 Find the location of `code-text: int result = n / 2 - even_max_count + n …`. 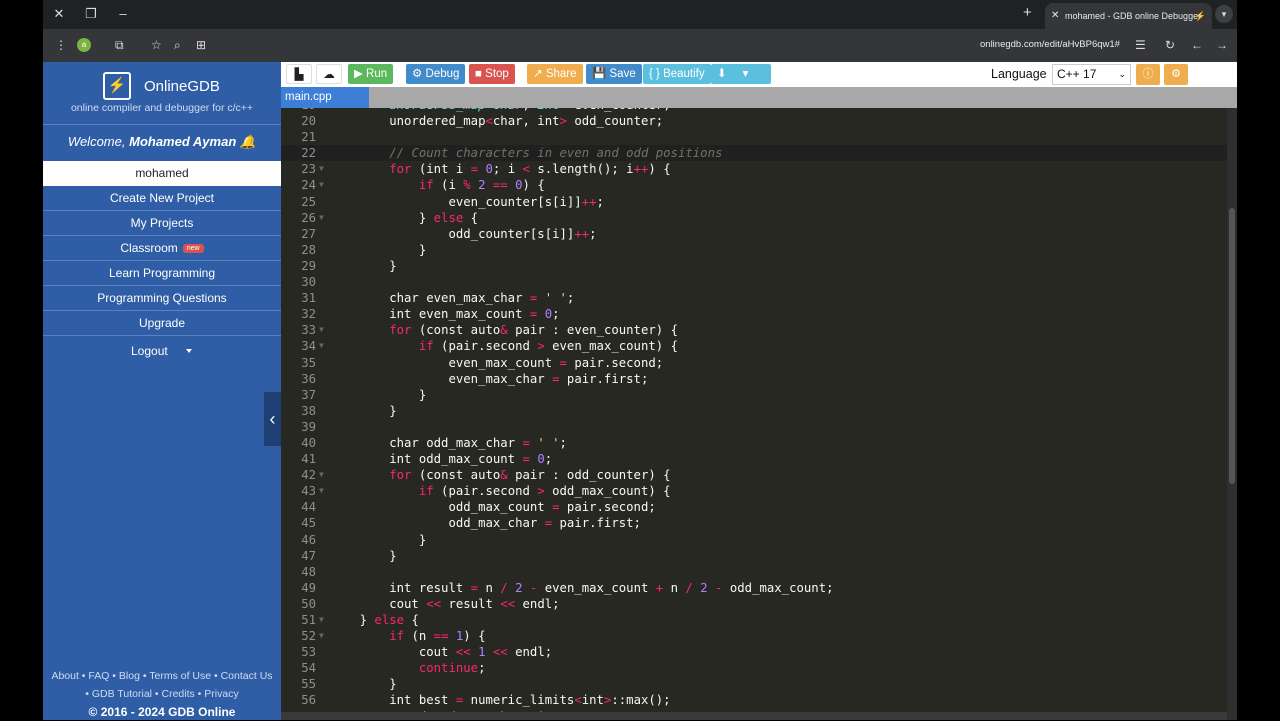

code-text: int result = n / 2 - even_max_count + n … is located at coordinates (581, 588).